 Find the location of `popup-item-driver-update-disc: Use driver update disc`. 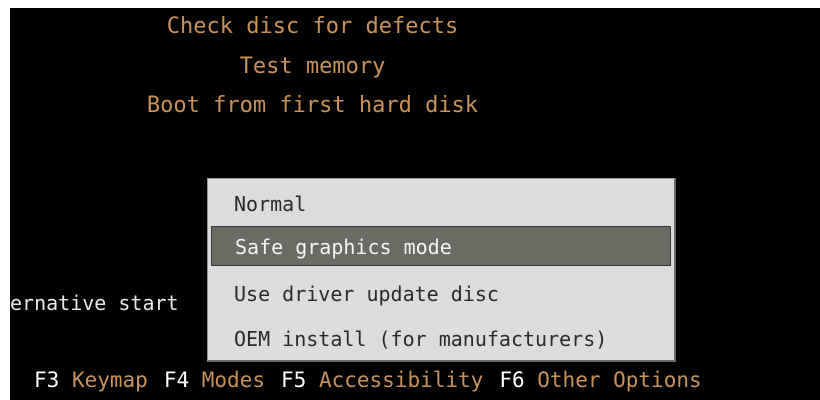

popup-item-driver-update-disc: Use driver update disc is located at coordinates (441, 294).